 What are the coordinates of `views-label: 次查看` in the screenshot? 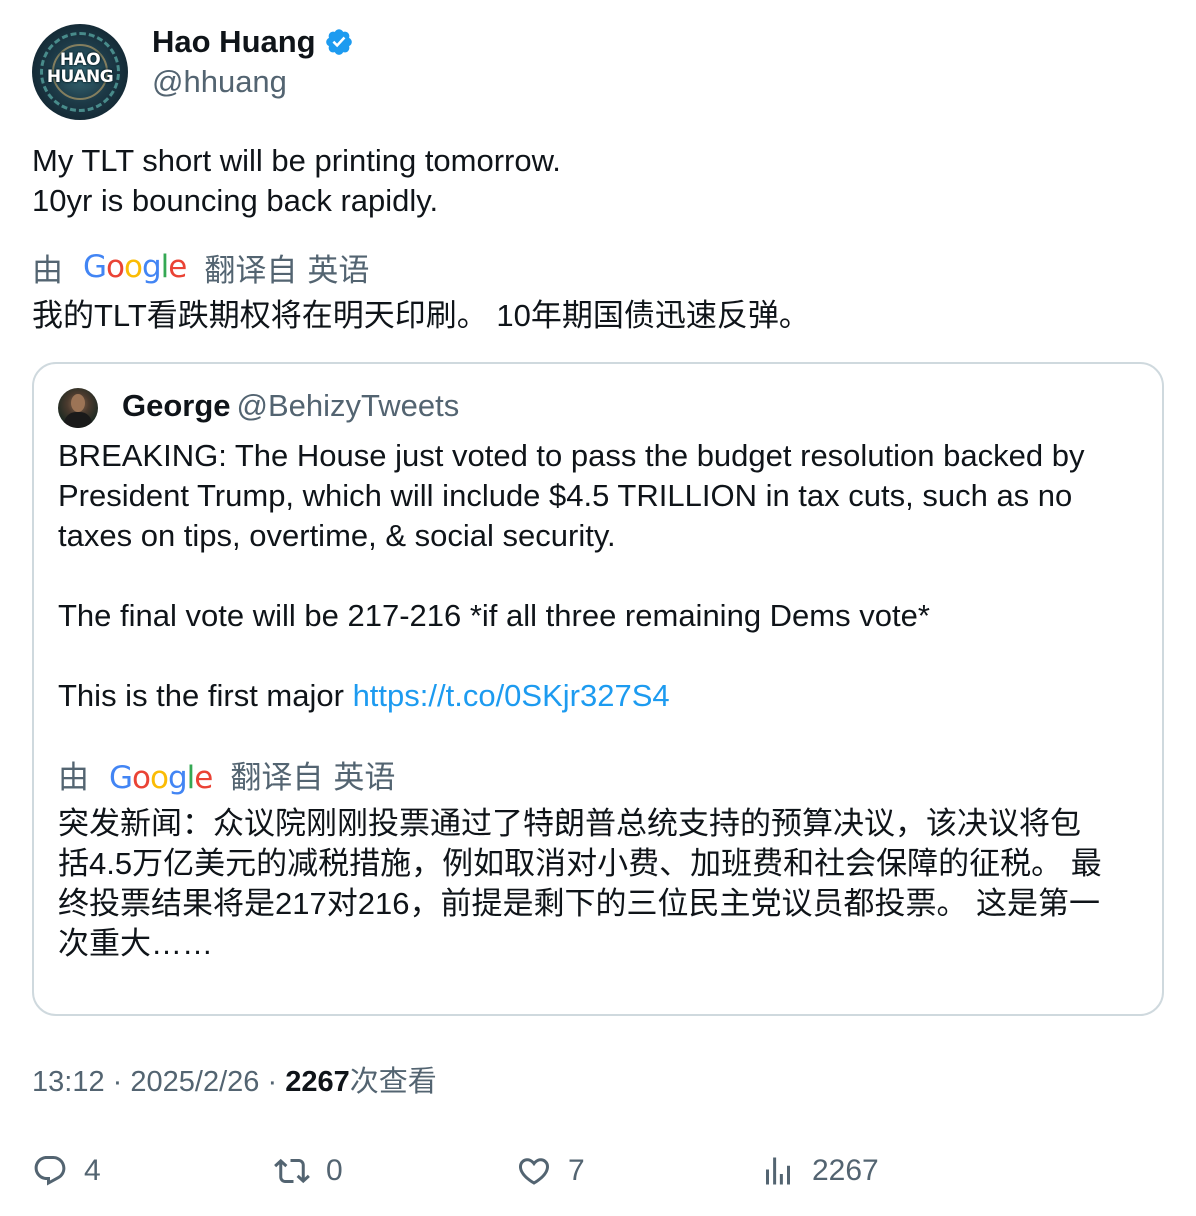 It's located at (393, 1082).